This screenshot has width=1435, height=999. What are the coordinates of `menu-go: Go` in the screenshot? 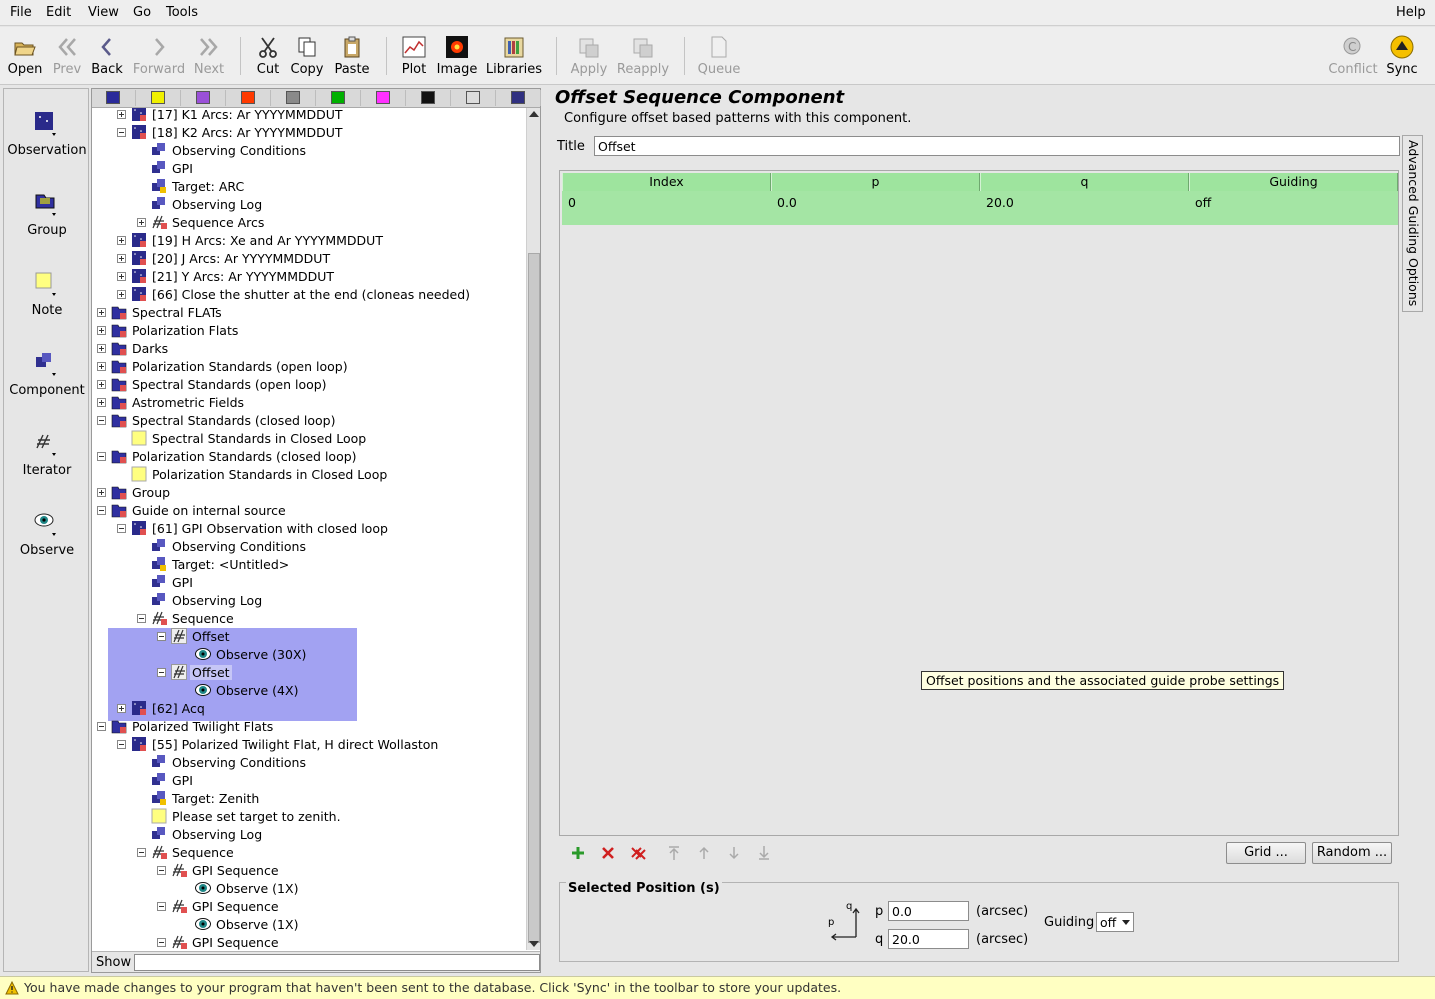 It's located at (142, 12).